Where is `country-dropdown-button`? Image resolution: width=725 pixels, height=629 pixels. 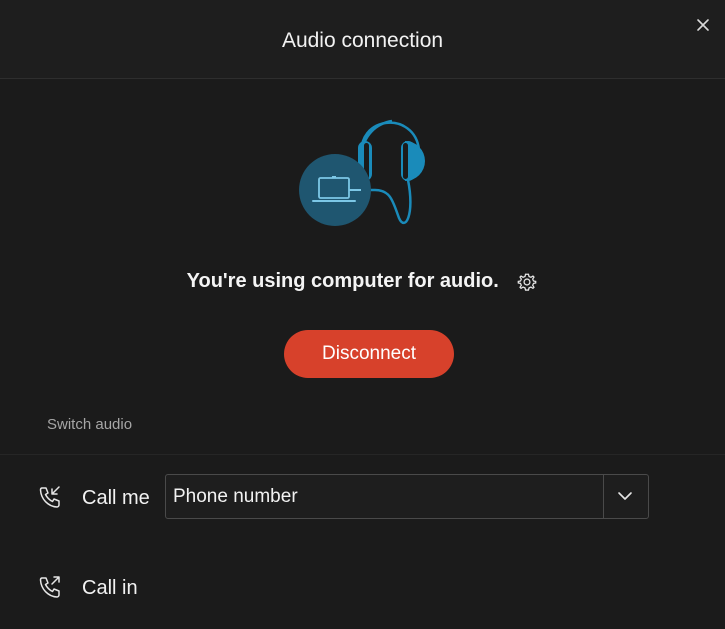 country-dropdown-button is located at coordinates (625, 496).